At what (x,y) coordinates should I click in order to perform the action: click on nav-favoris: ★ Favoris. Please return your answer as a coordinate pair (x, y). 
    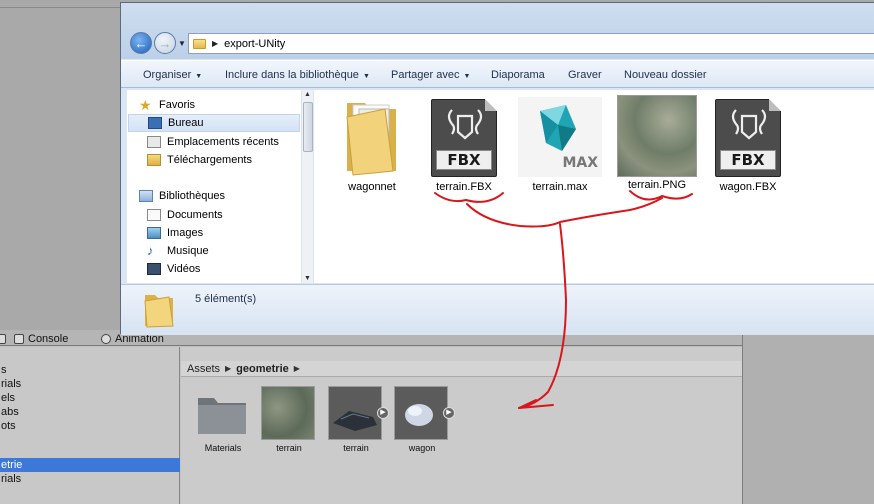
    Looking at the image, I should click on (225, 105).